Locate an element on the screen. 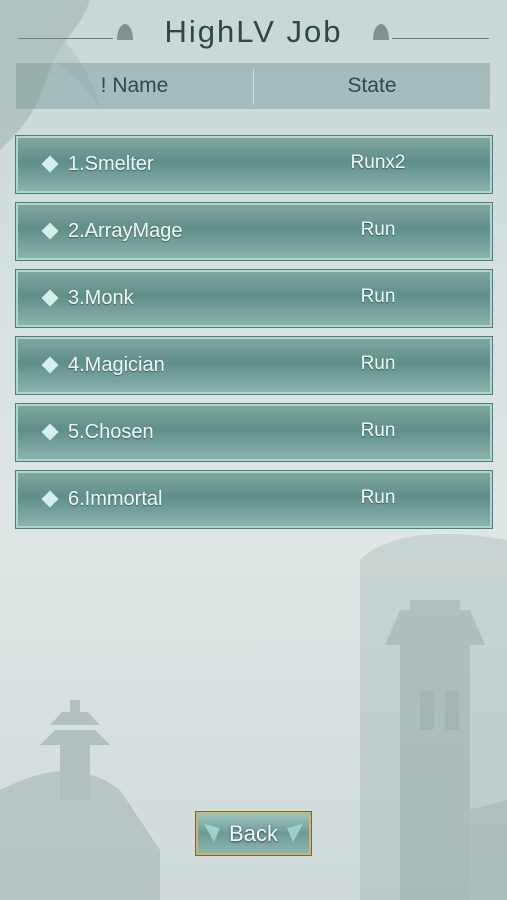 This screenshot has width=507, height=900. job-row-chosen: 5.Chosen Run is located at coordinates (254, 432).